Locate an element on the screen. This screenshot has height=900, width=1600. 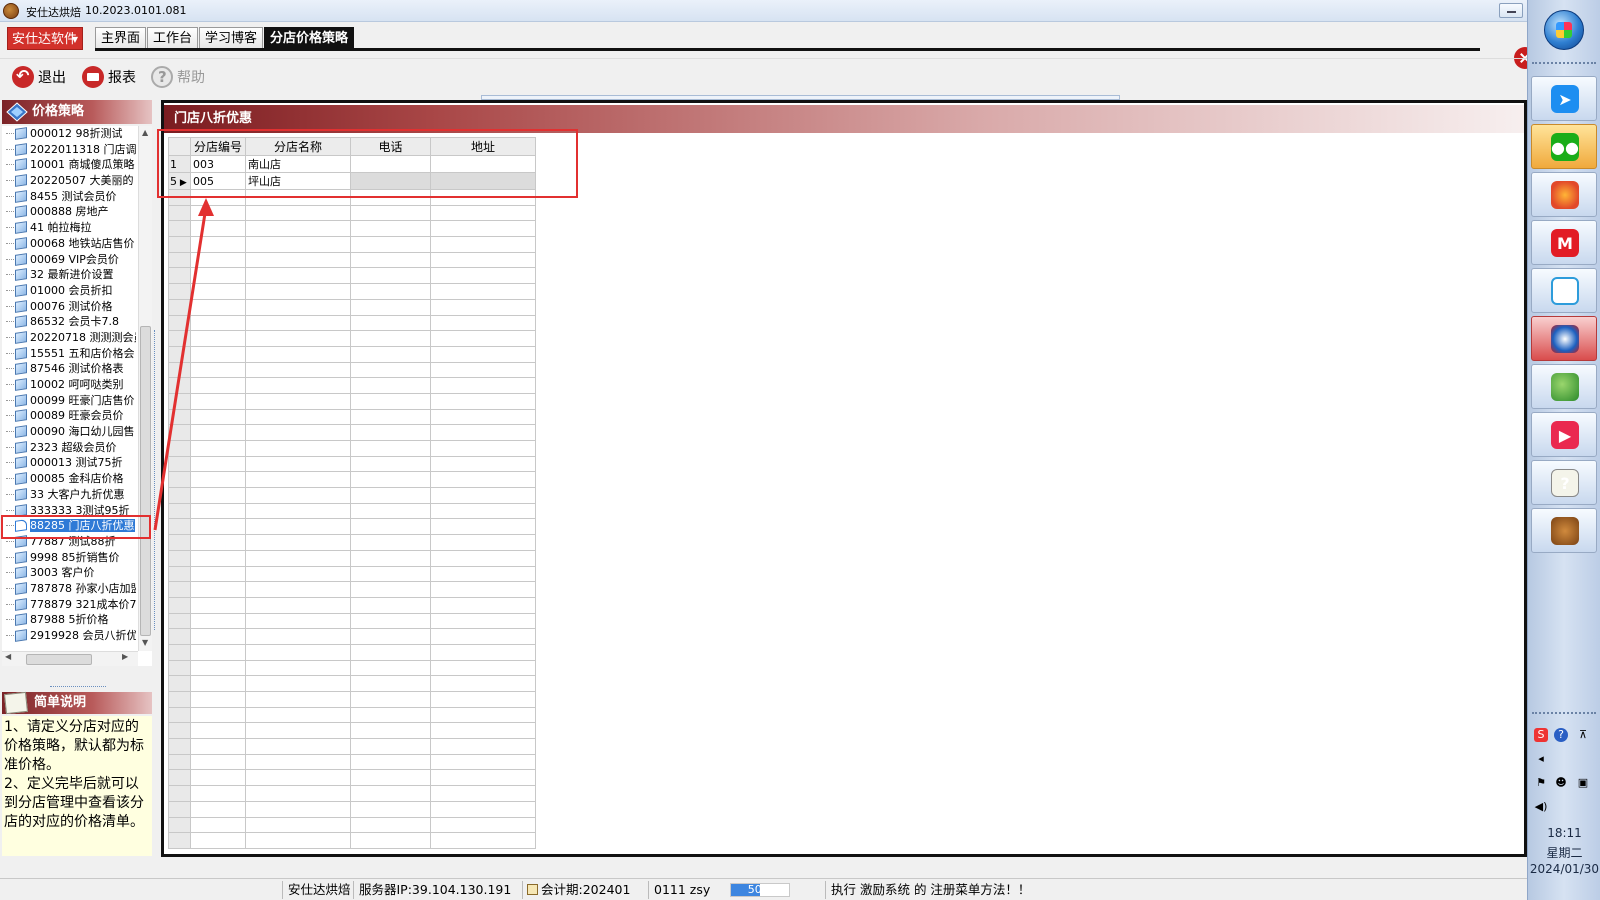
status-company: 安仕达烘焙 is located at coordinates (316, 890).